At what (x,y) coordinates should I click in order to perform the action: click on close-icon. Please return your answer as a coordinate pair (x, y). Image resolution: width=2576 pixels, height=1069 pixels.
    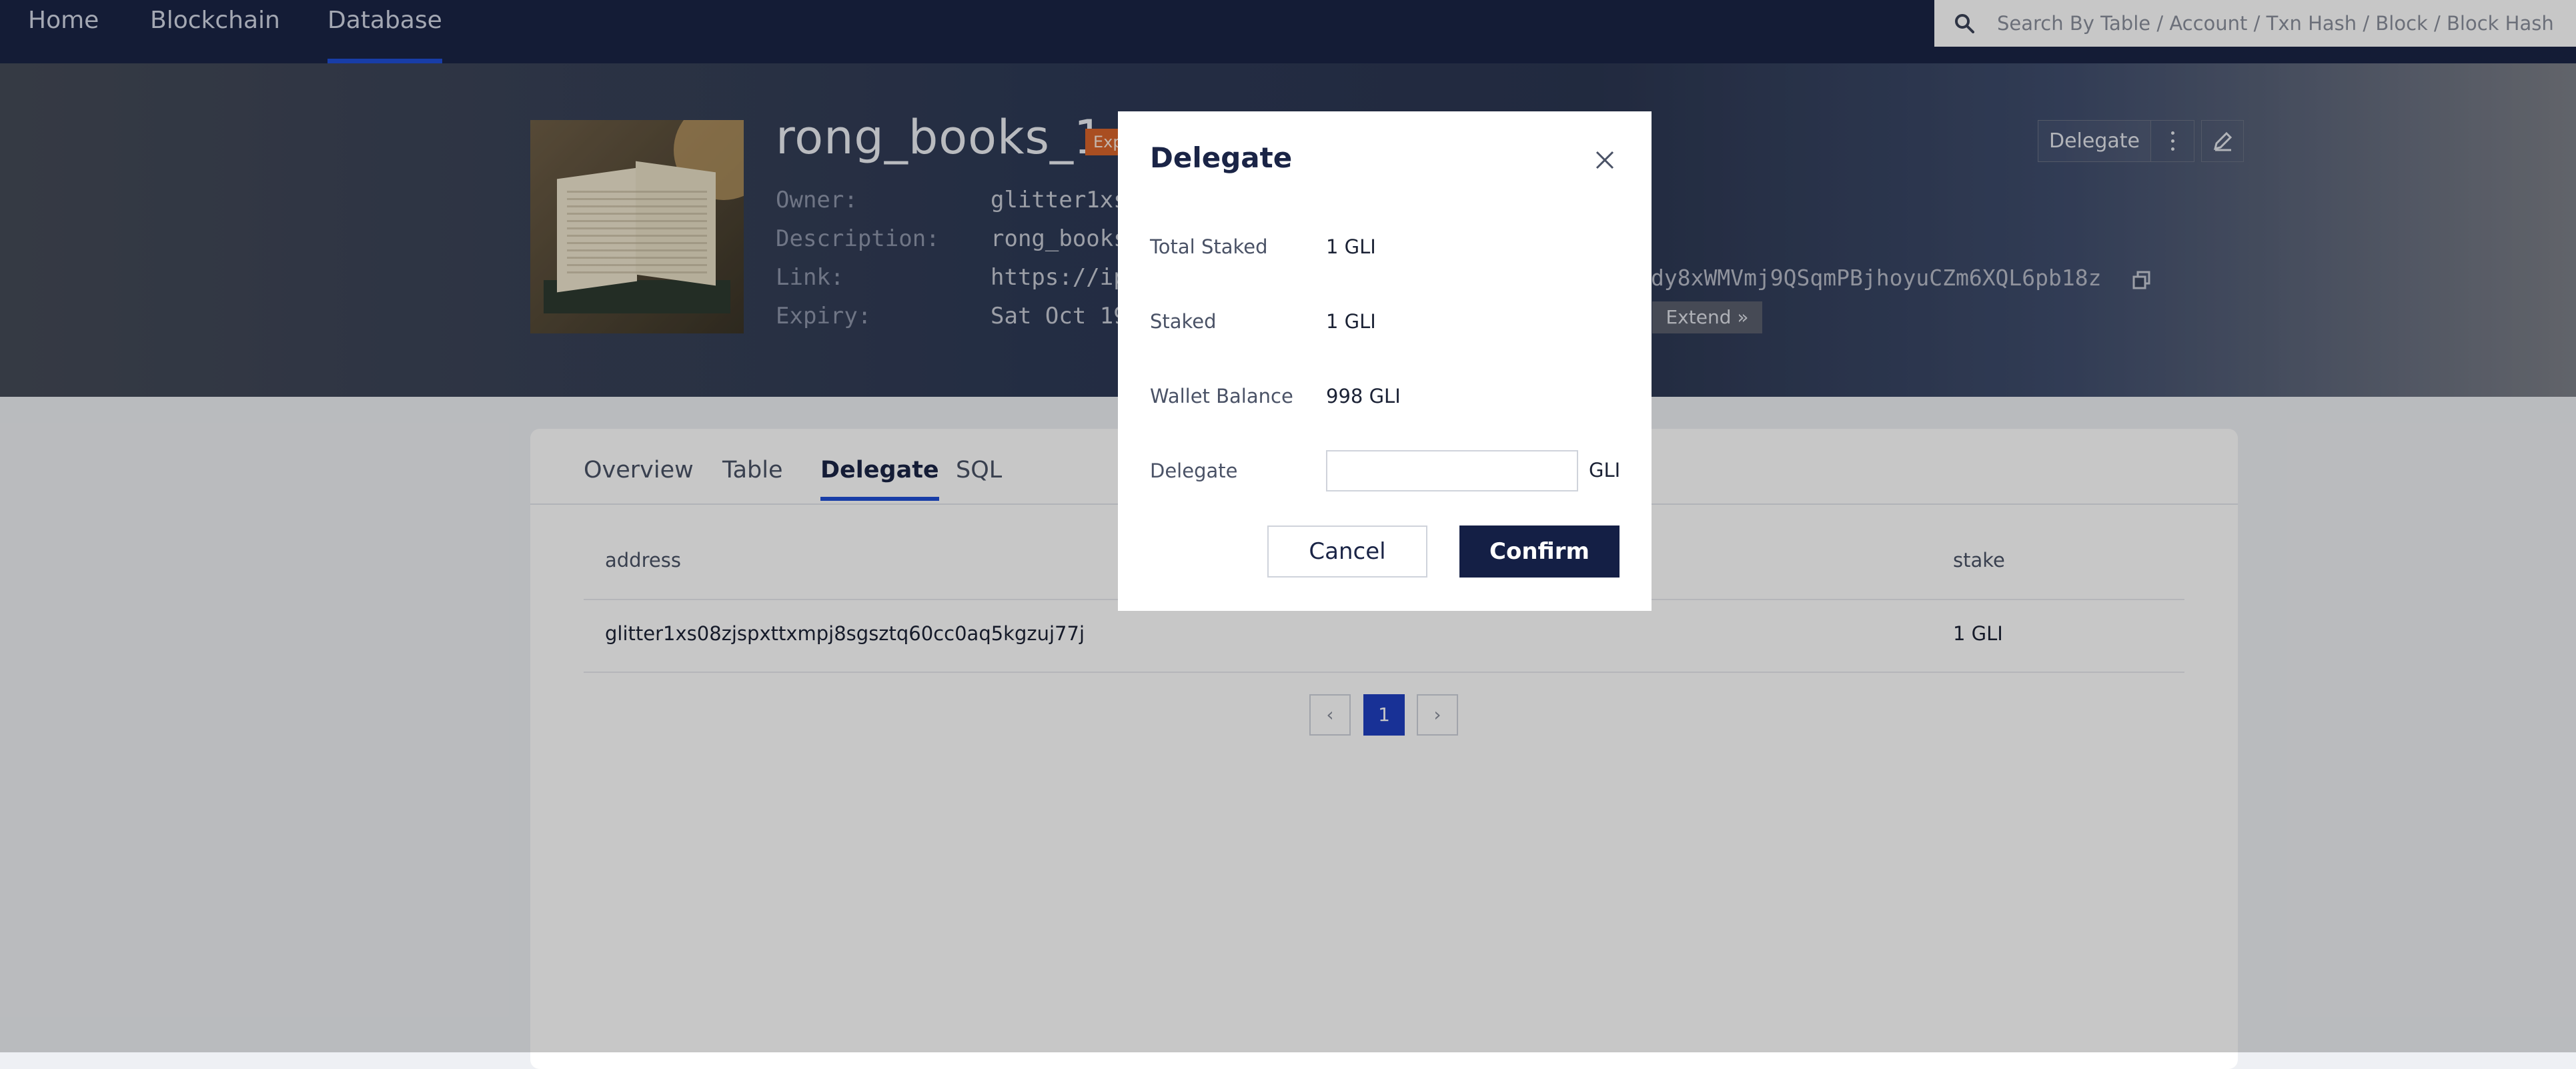
    Looking at the image, I should click on (1605, 160).